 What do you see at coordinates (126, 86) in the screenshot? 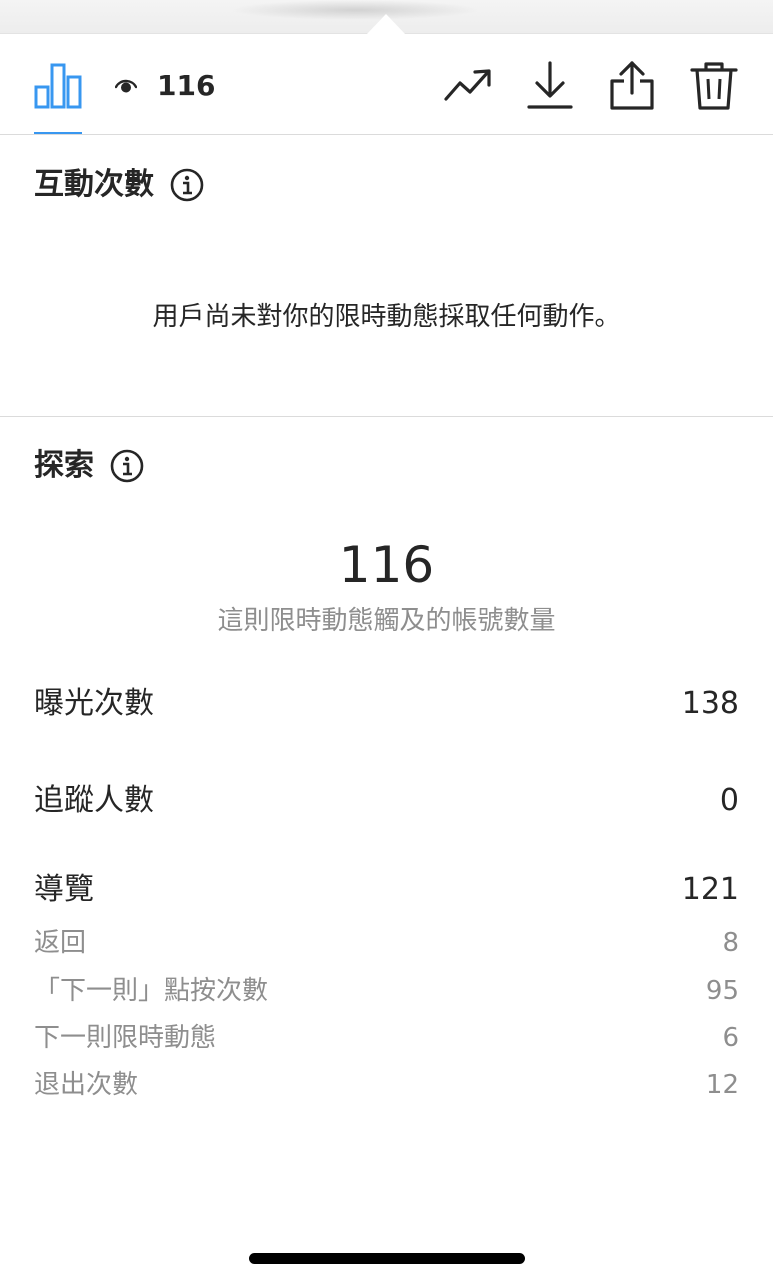
I see `eye-icon` at bounding box center [126, 86].